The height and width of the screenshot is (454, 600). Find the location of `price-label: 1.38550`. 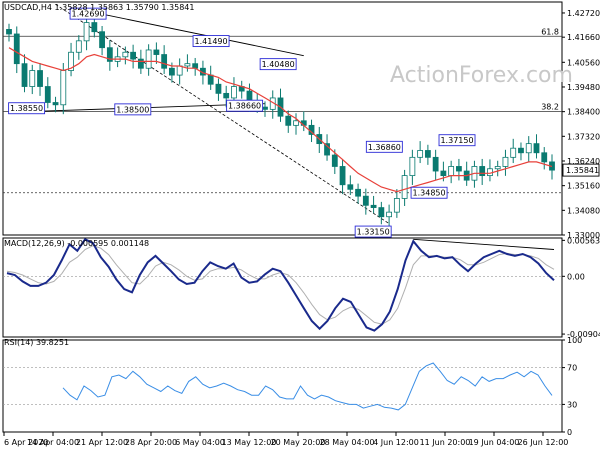

price-label: 1.38550 is located at coordinates (27, 108).